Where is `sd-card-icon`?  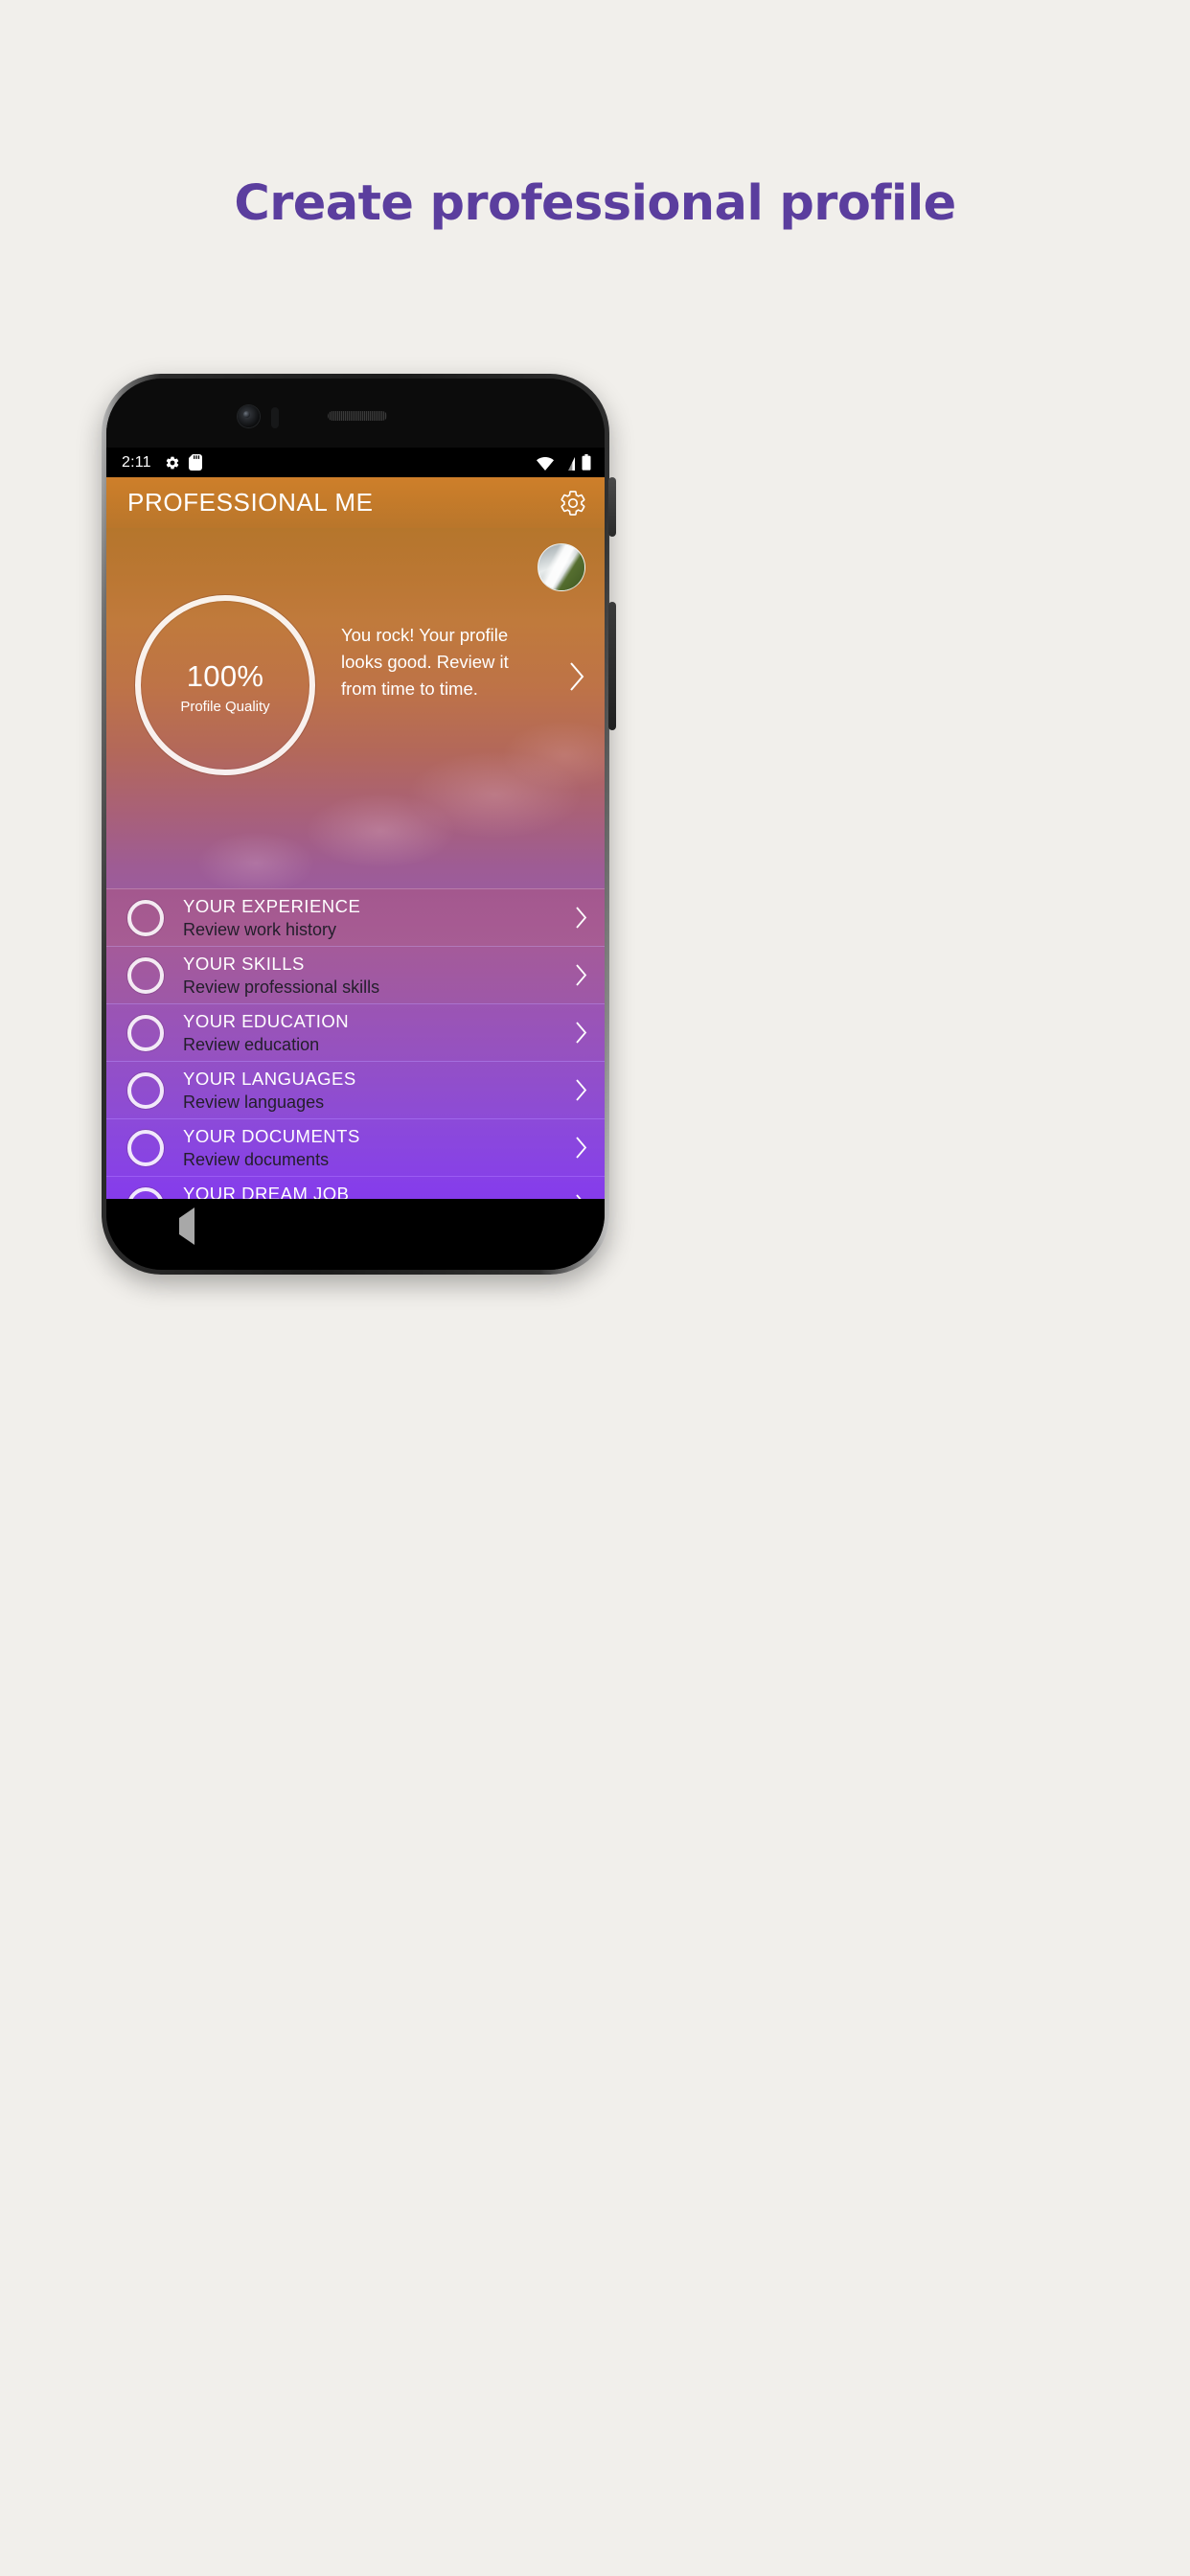 sd-card-icon is located at coordinates (195, 462).